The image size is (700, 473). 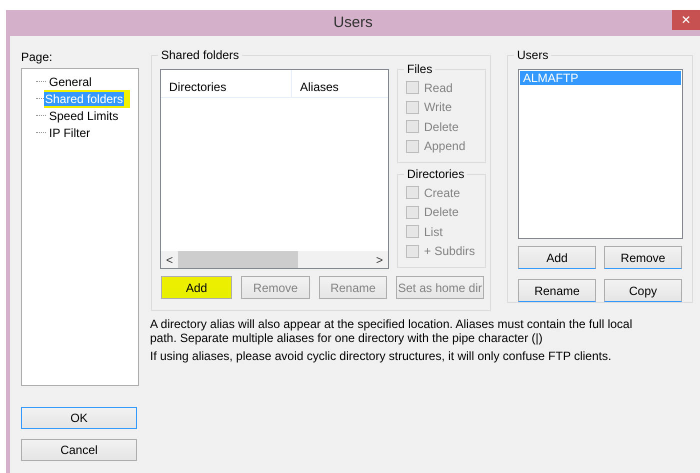 What do you see at coordinates (79, 450) in the screenshot?
I see `cancel-button: Cancel` at bounding box center [79, 450].